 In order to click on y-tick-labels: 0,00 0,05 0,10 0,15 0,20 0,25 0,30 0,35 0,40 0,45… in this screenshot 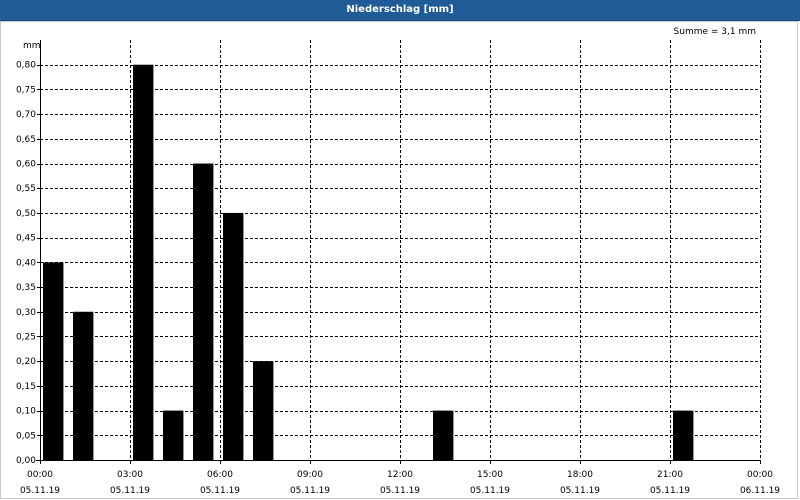, I will do `click(28, 263)`.